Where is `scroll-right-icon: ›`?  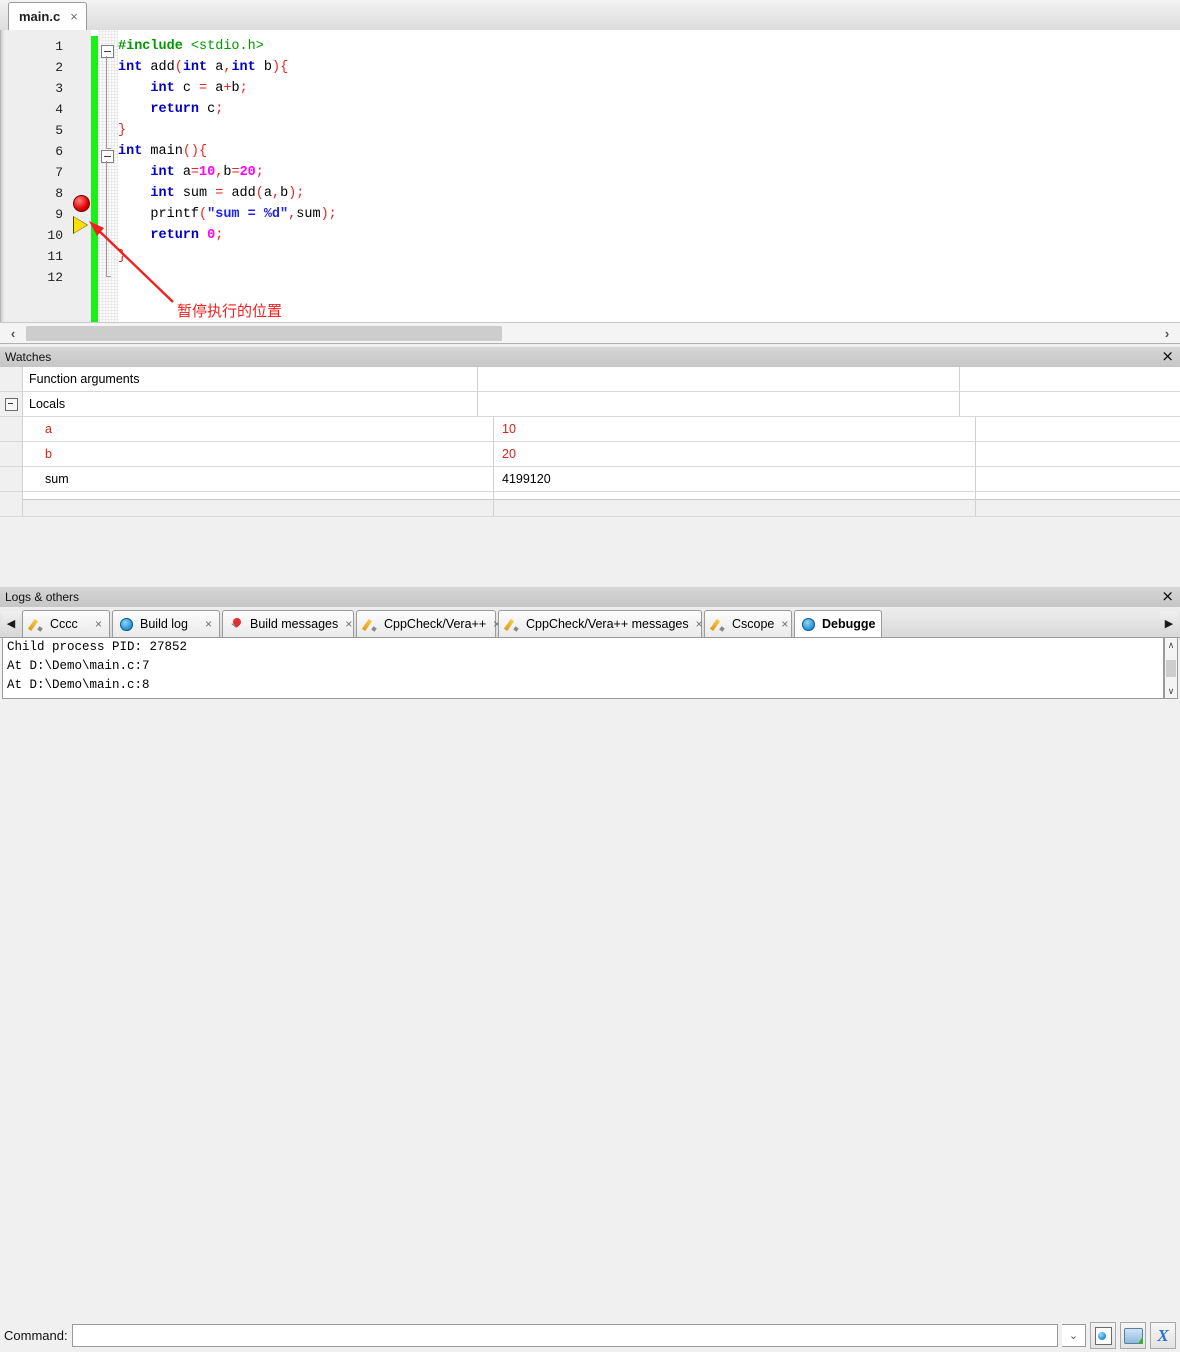 scroll-right-icon: › is located at coordinates (1167, 333).